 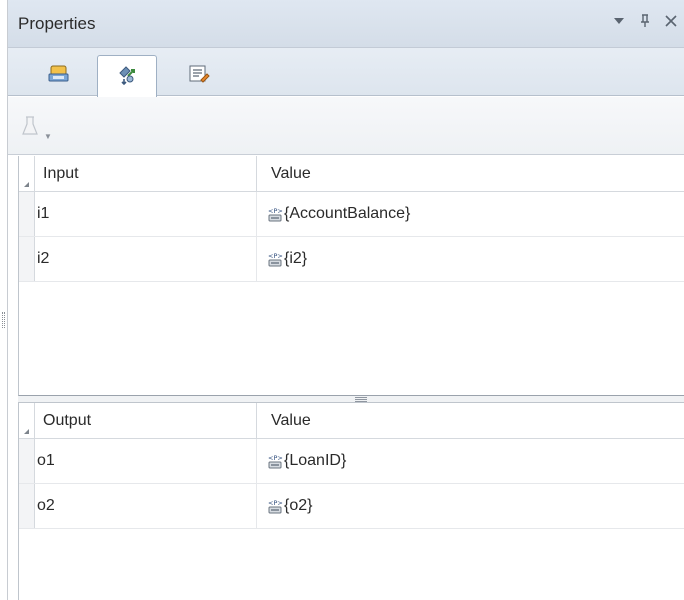 I want to click on pin-icon, so click(x=645, y=21).